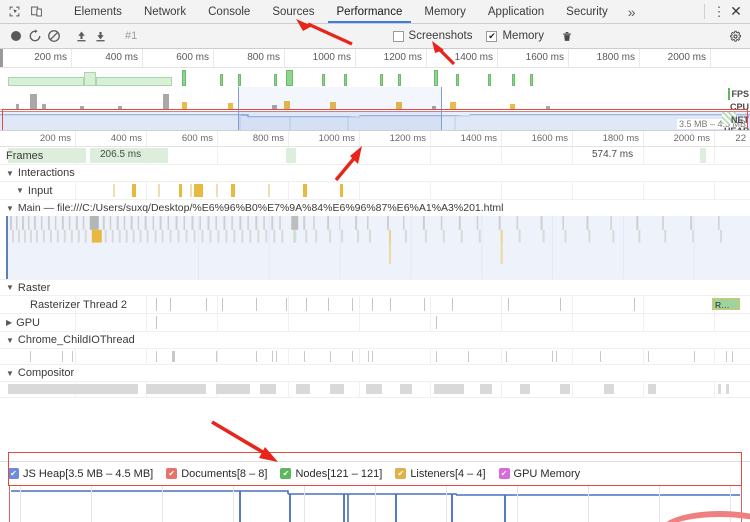  Describe the element at coordinates (268, 138) in the screenshot. I see `tracks-tick-3: 800 ms` at that location.